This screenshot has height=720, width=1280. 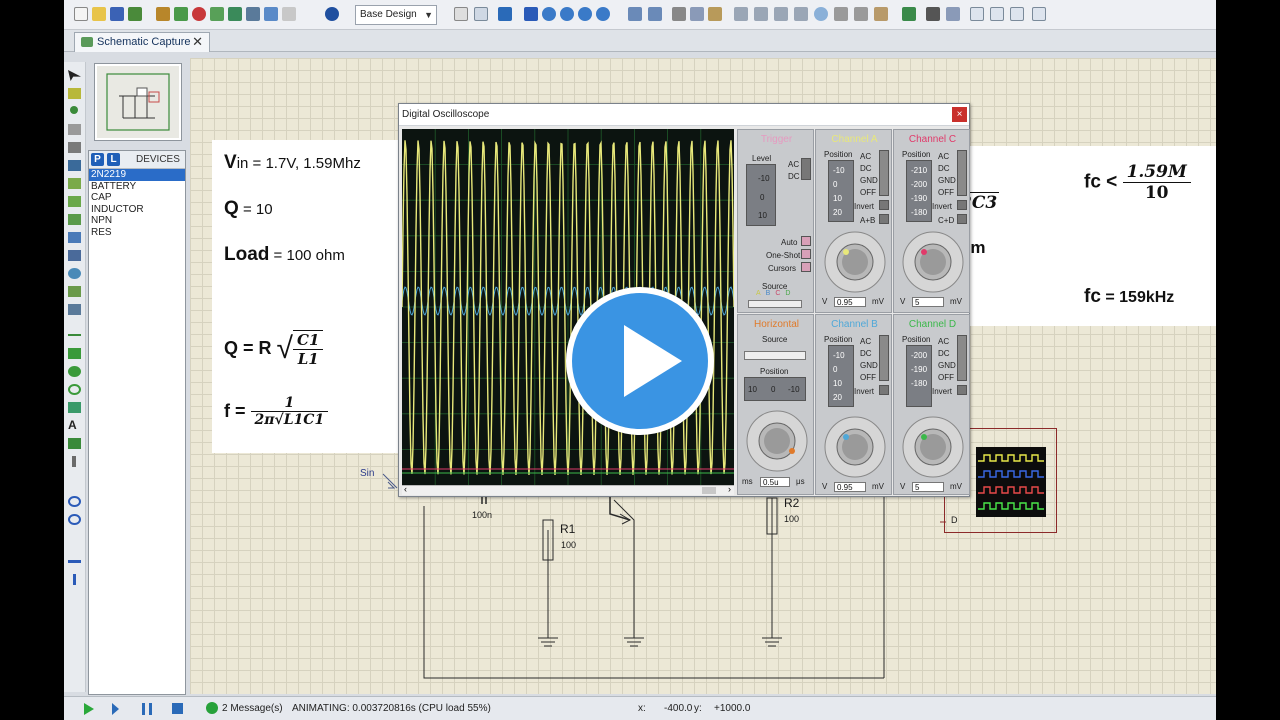 I want to click on search-tag-icon, so click(x=933, y=14).